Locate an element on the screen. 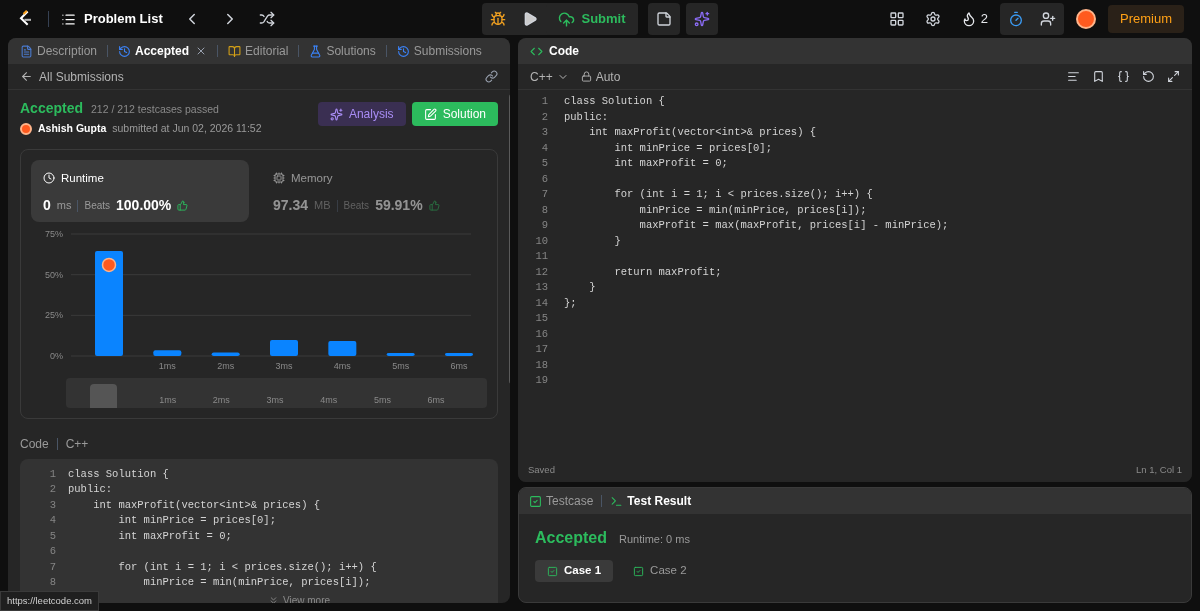  range-overview: 1ms 2ms 3ms 4ms 5ms 6ms is located at coordinates (276, 392).